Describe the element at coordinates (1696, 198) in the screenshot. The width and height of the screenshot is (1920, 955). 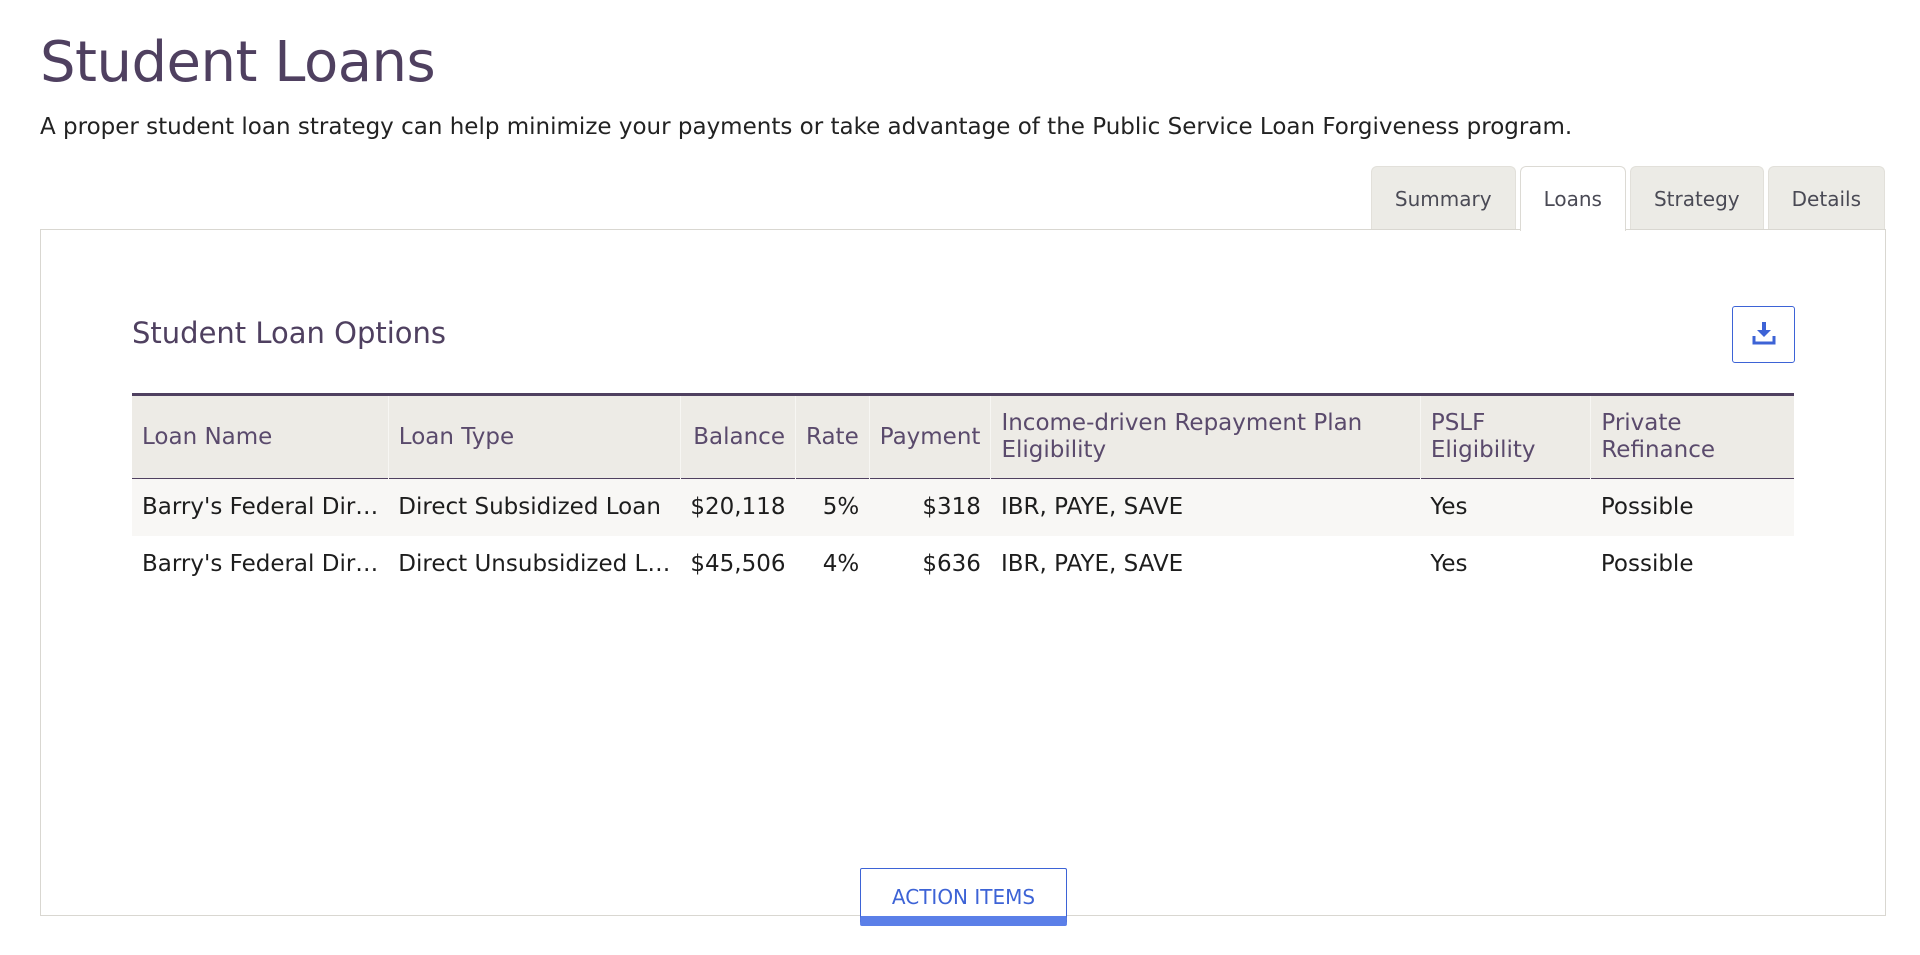
I see `tab-strategy: Strategy` at that location.